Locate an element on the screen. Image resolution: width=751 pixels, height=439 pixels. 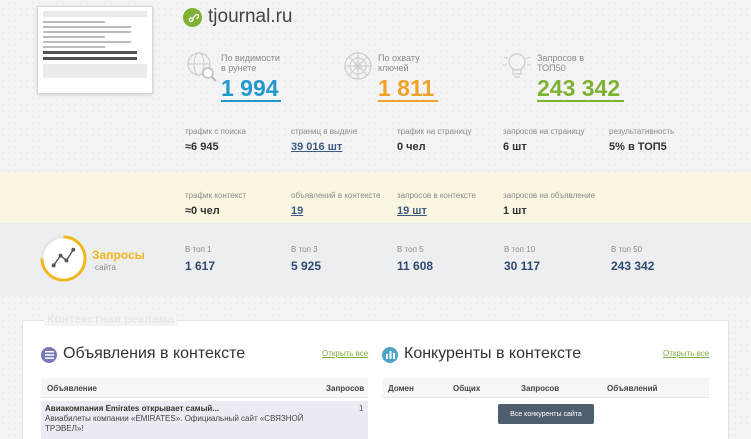
stat-value-link: 39 016 шт is located at coordinates (324, 147).